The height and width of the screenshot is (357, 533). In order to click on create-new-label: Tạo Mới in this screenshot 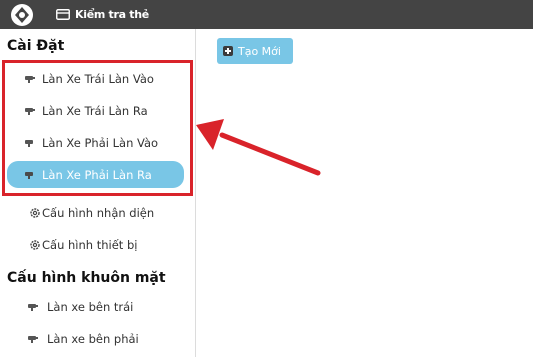, I will do `click(259, 51)`.